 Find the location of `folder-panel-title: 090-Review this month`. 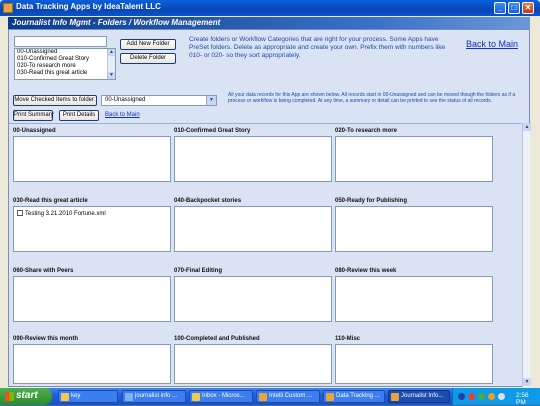

folder-panel-title: 090-Review this month is located at coordinates (46, 339).